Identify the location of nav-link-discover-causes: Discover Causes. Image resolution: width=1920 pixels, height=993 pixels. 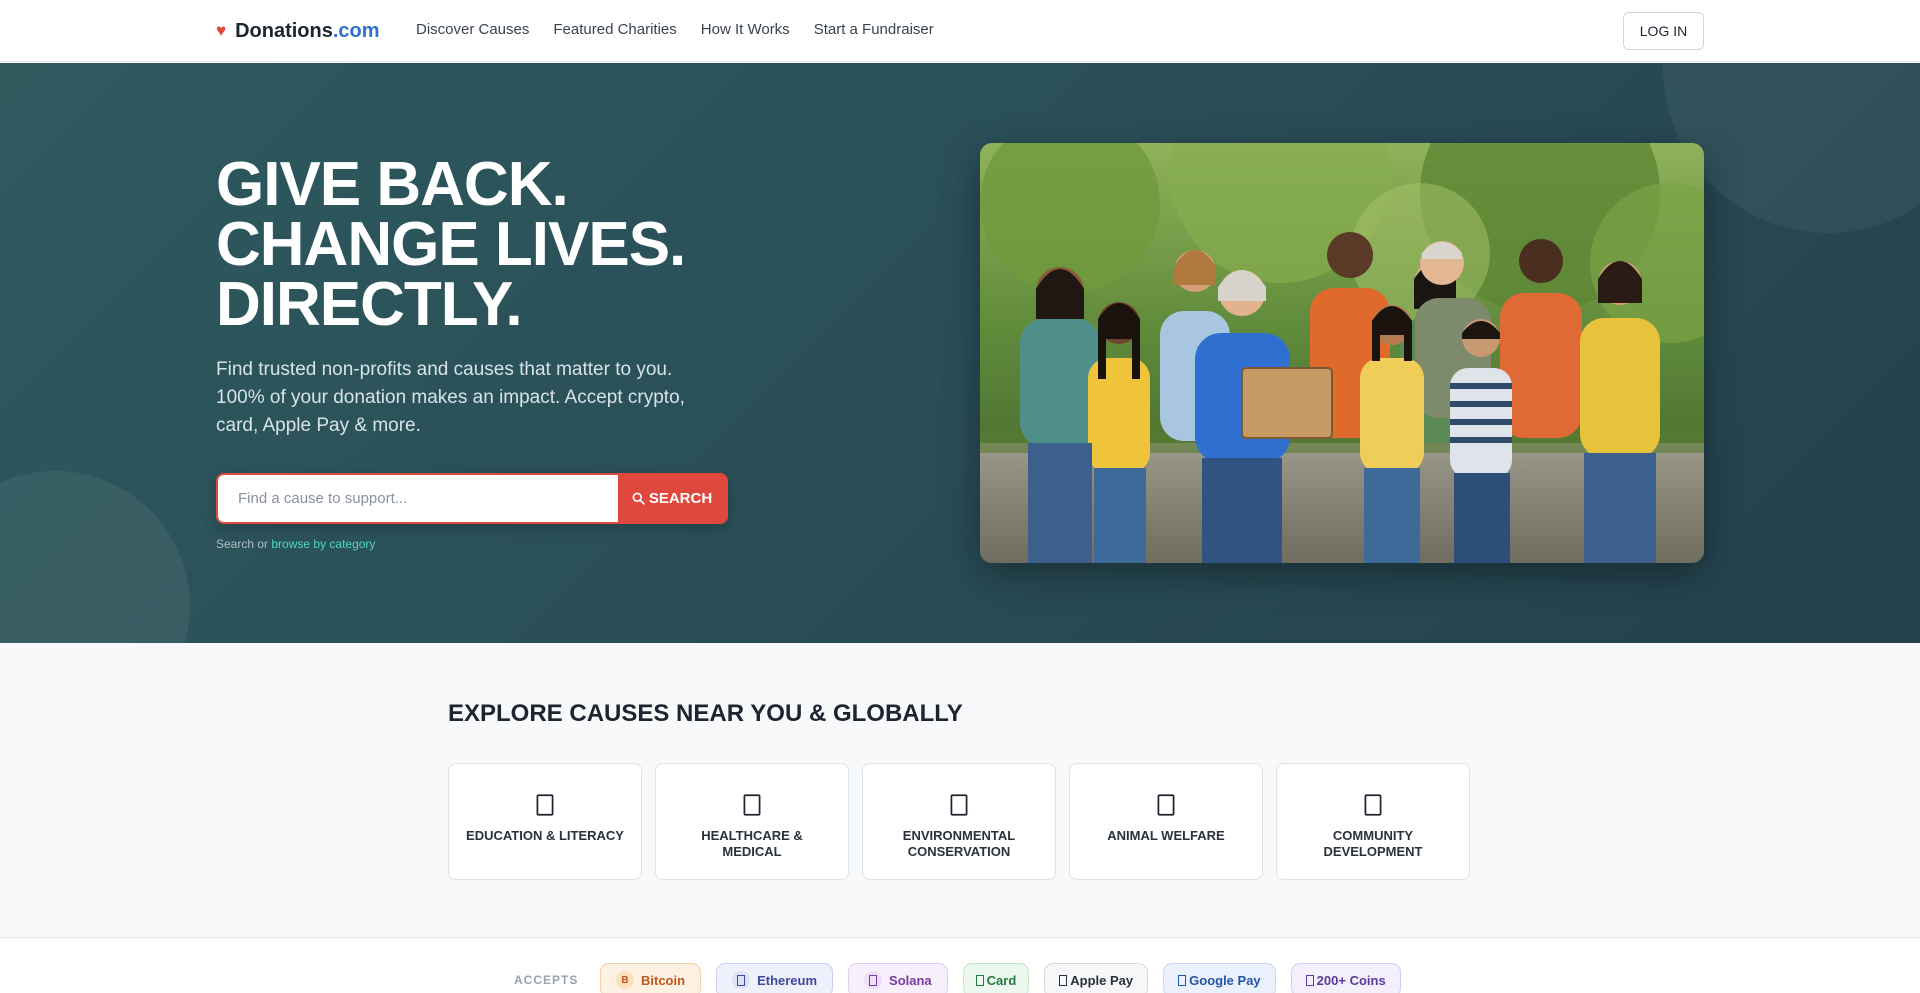
(472, 29).